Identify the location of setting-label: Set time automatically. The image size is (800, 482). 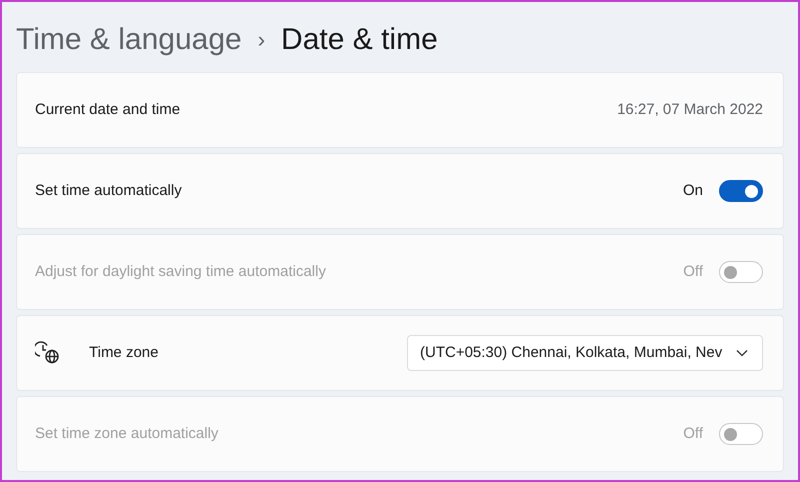
(108, 190).